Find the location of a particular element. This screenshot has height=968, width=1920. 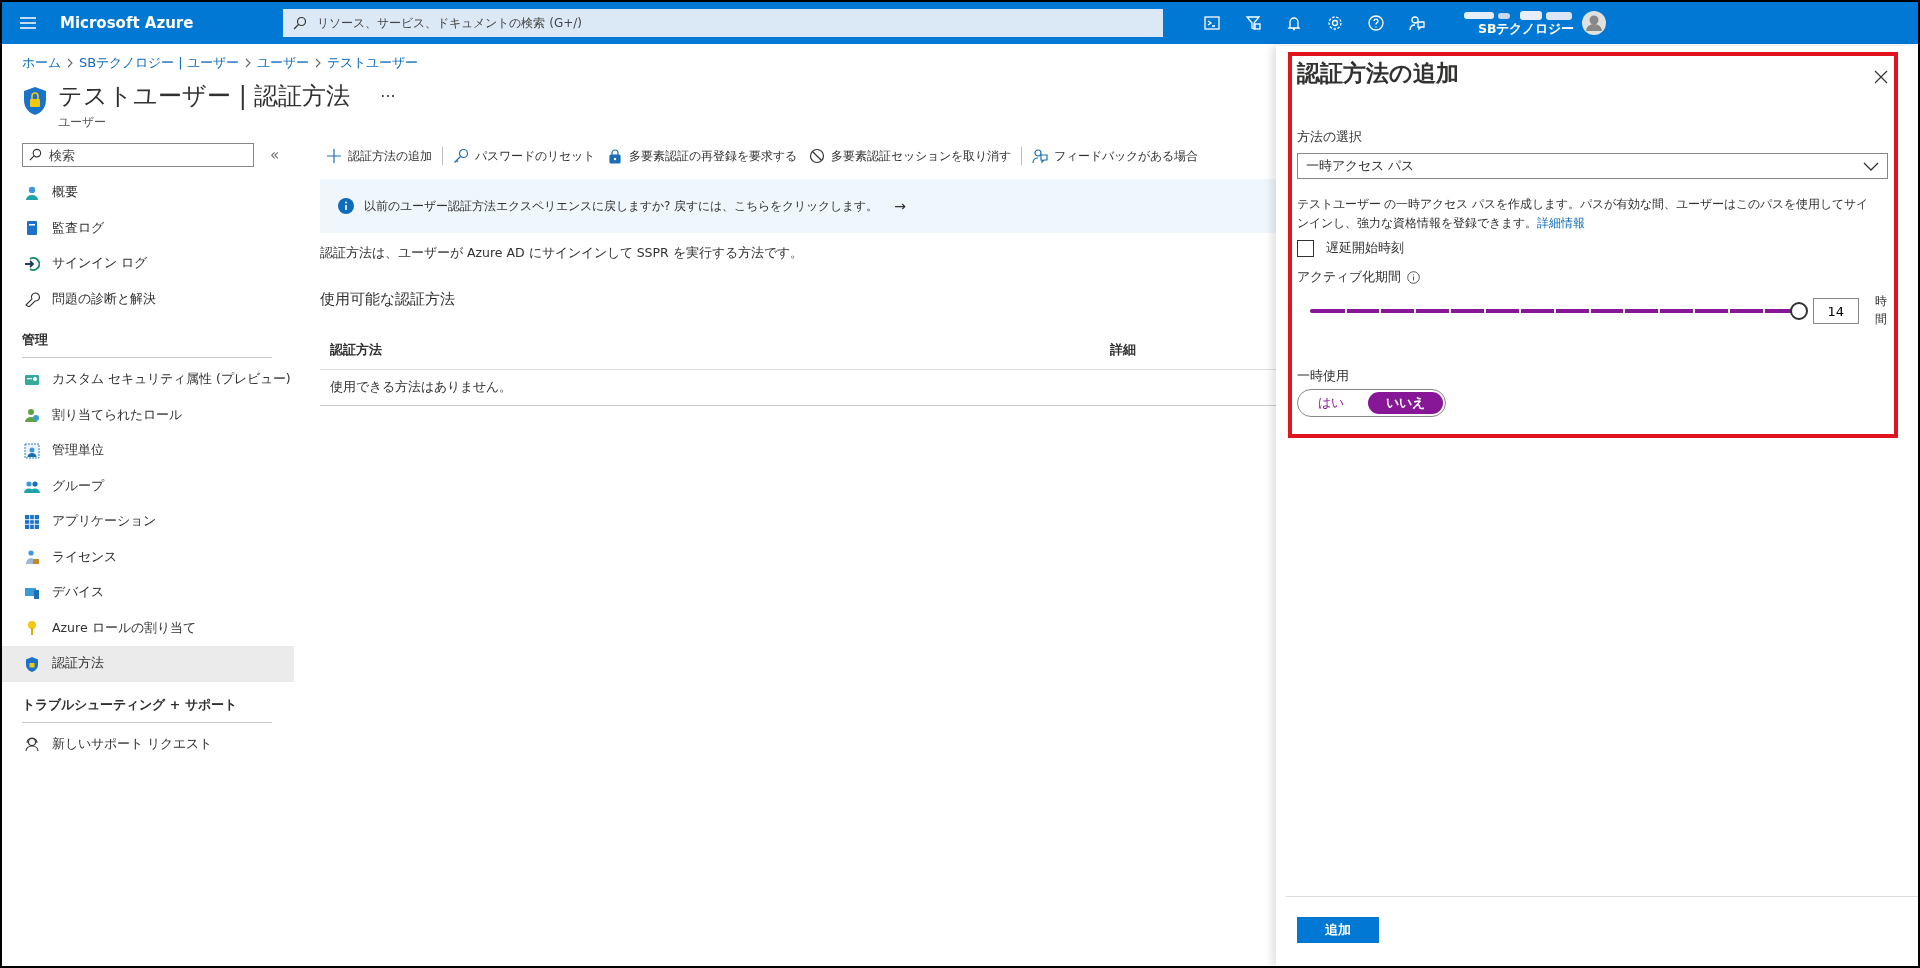

description-text: 認証方法は、ユーザーが Azure AD にサインインして SSPR を実行する方法です。 is located at coordinates (562, 253).